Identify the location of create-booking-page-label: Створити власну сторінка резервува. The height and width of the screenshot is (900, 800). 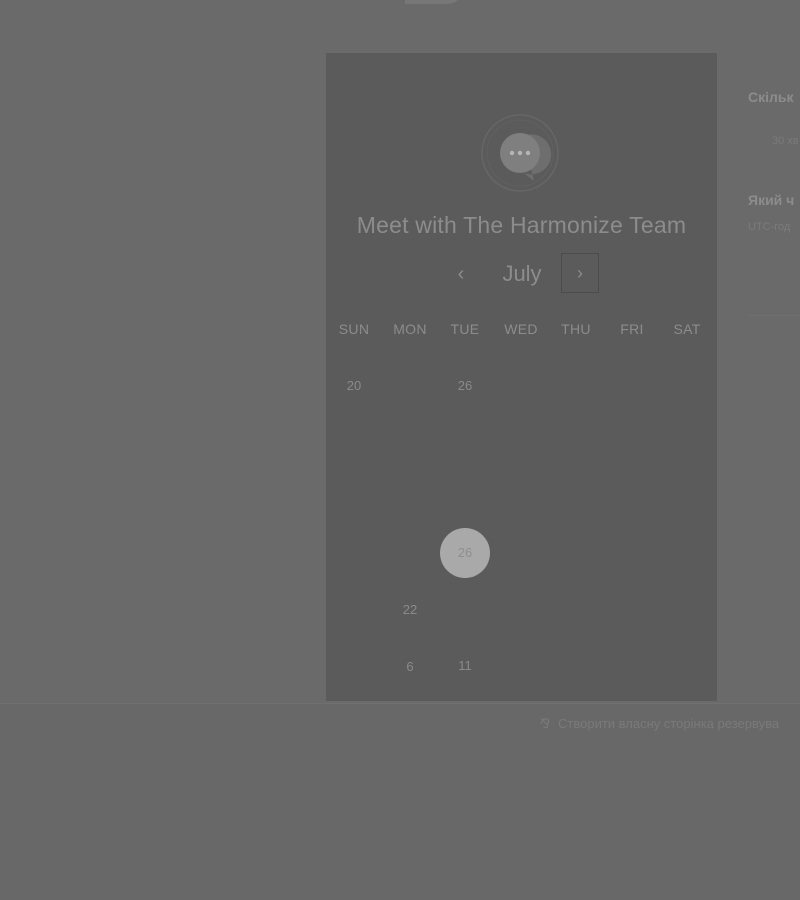
(669, 723).